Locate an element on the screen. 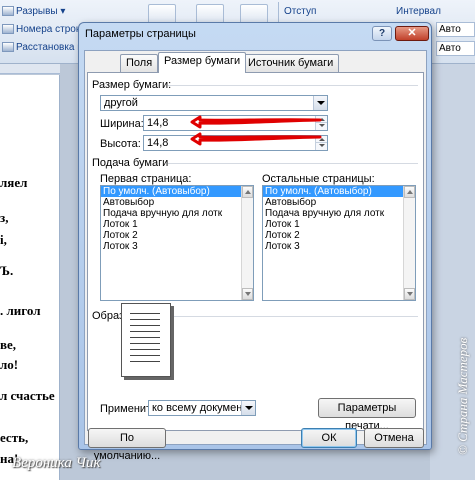 The height and width of the screenshot is (480, 475). height-label: Высота: is located at coordinates (120, 144).